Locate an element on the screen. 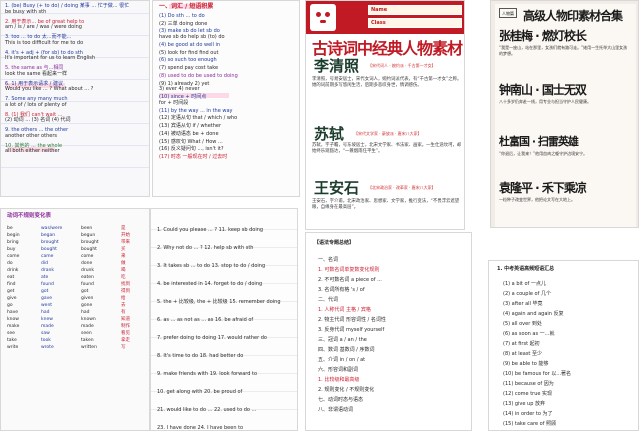 Image resolution: width=639 pixels, height=431 pixels. note-line: 8. It's time to do 18. had better do is located at coordinates (200, 356).